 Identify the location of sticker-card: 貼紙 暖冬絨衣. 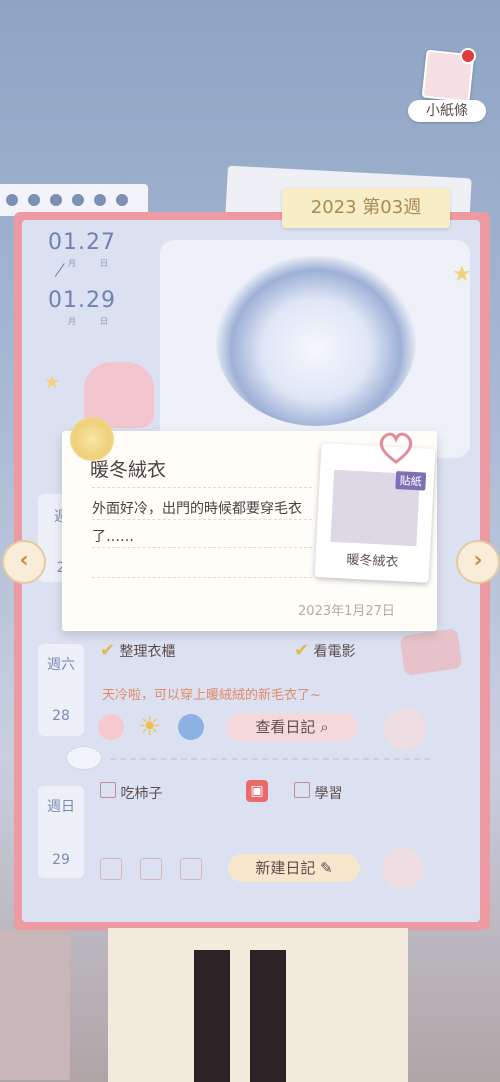
(375, 513).